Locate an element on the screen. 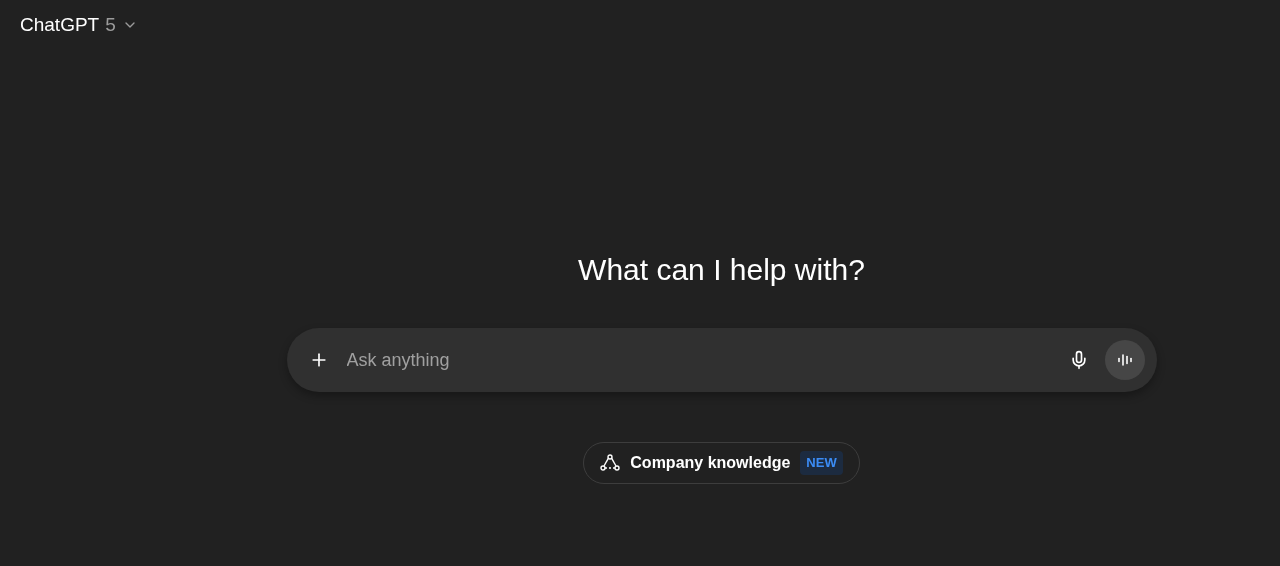 This screenshot has height=566, width=1280. new-badge: NEW is located at coordinates (821, 463).